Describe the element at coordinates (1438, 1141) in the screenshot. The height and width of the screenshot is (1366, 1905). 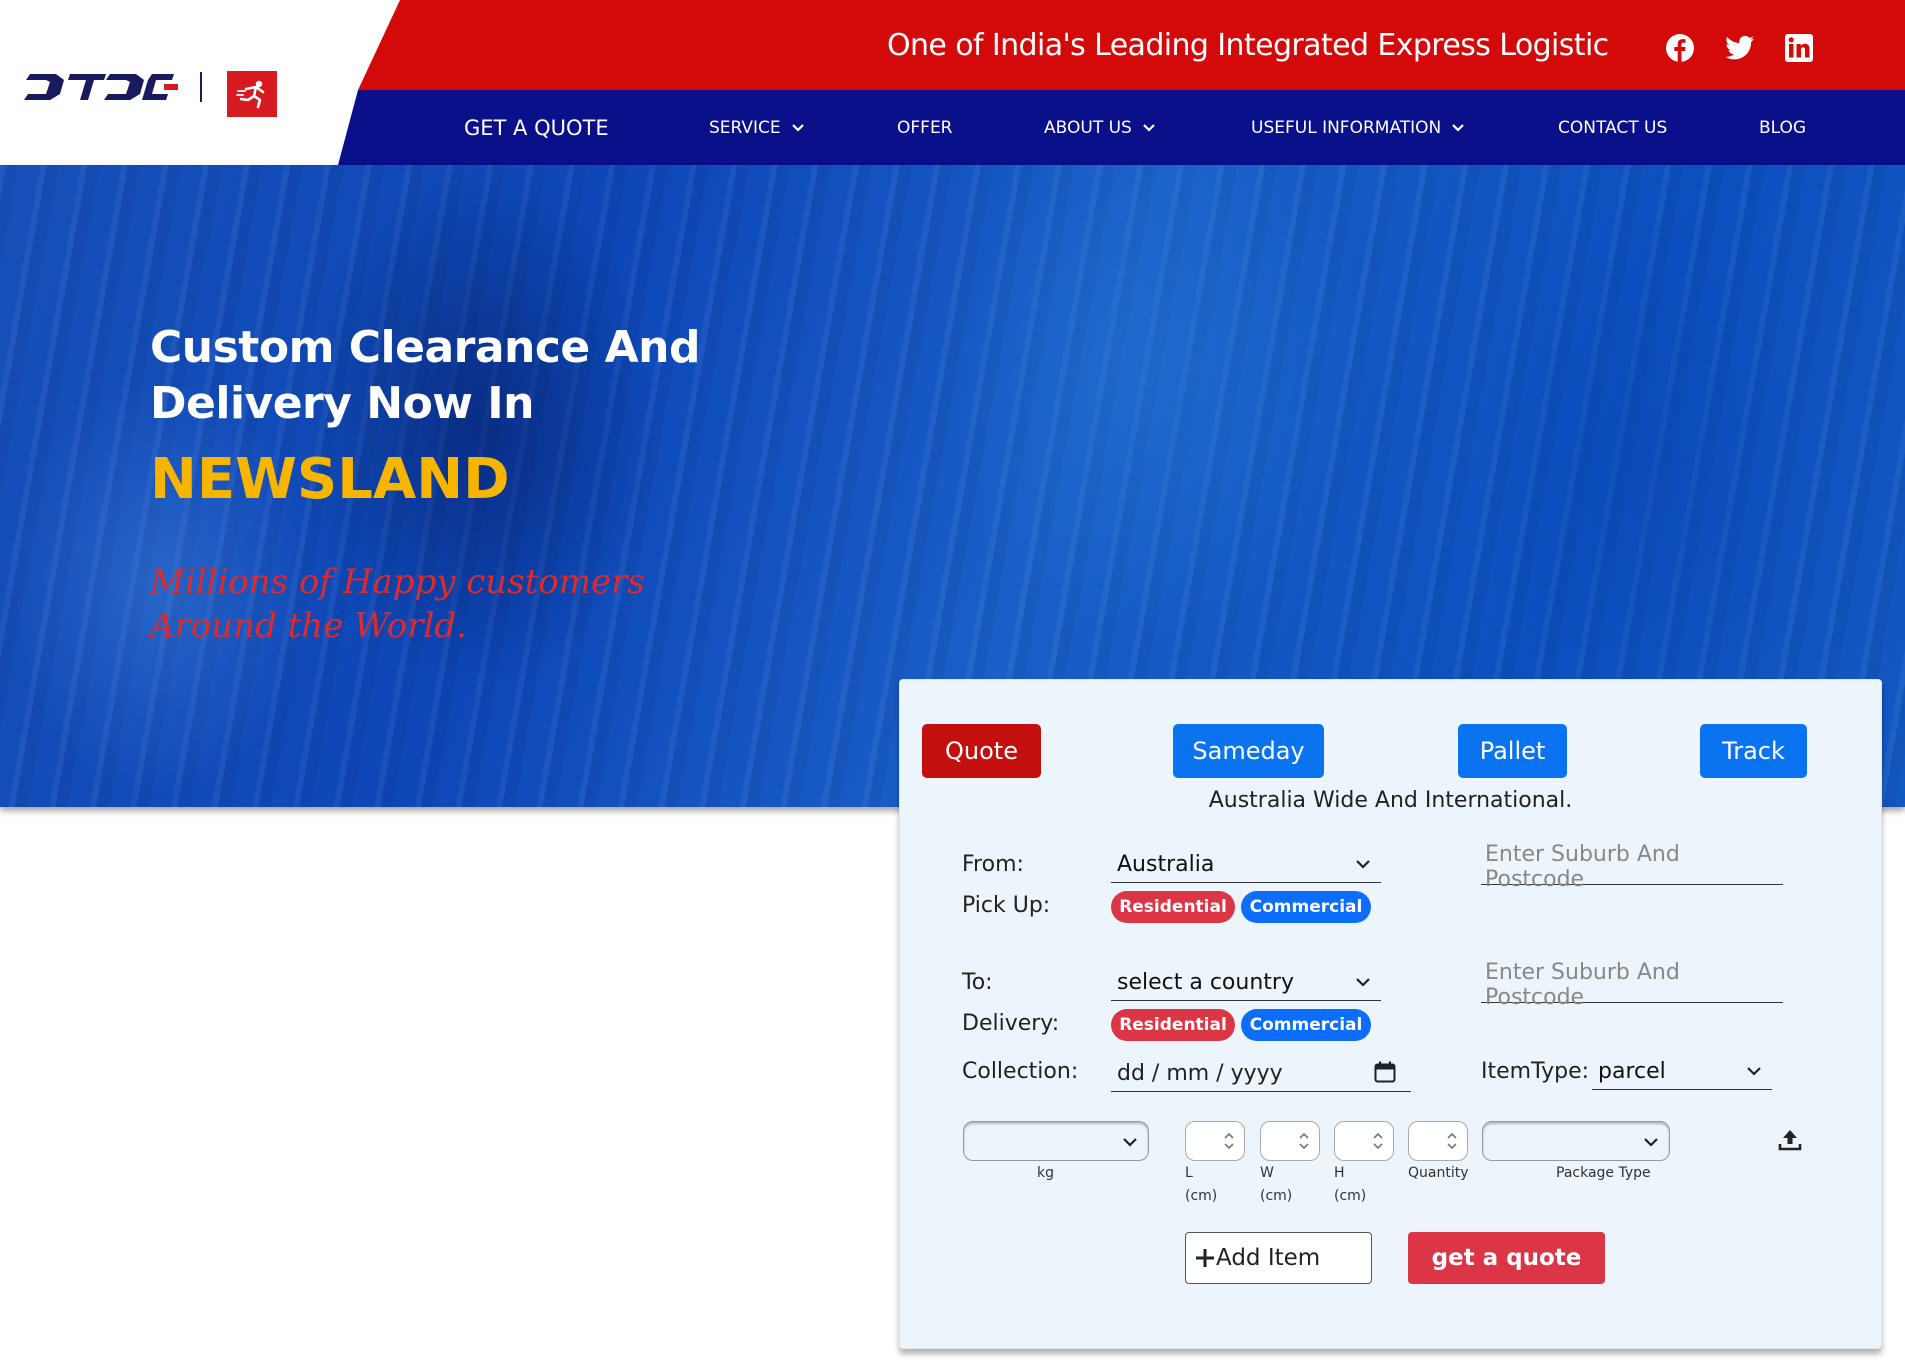
I see `quantity-input` at that location.